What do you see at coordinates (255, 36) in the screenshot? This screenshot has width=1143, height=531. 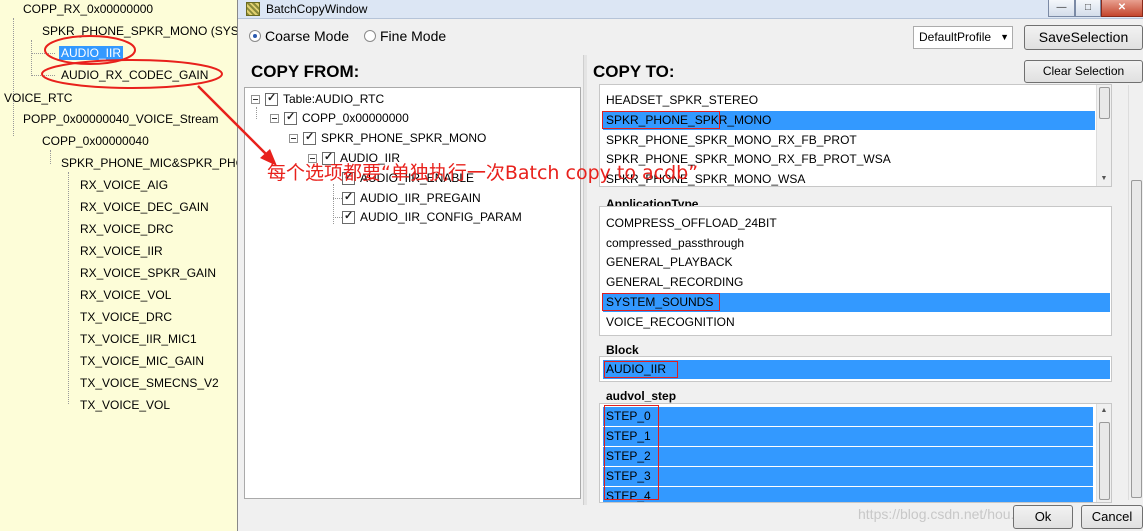 I see `radio-selected-icon` at bounding box center [255, 36].